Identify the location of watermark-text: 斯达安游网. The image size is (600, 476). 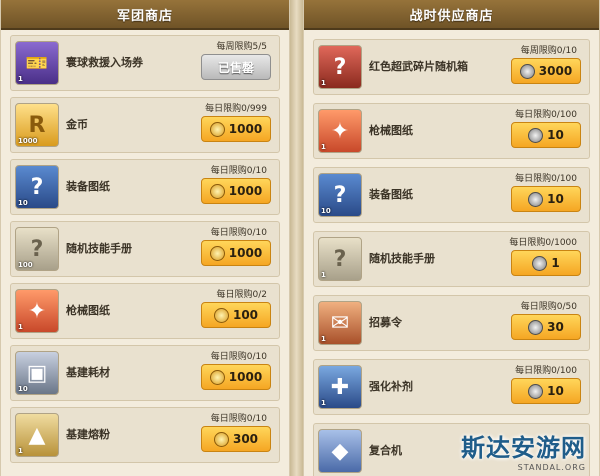
(523, 448).